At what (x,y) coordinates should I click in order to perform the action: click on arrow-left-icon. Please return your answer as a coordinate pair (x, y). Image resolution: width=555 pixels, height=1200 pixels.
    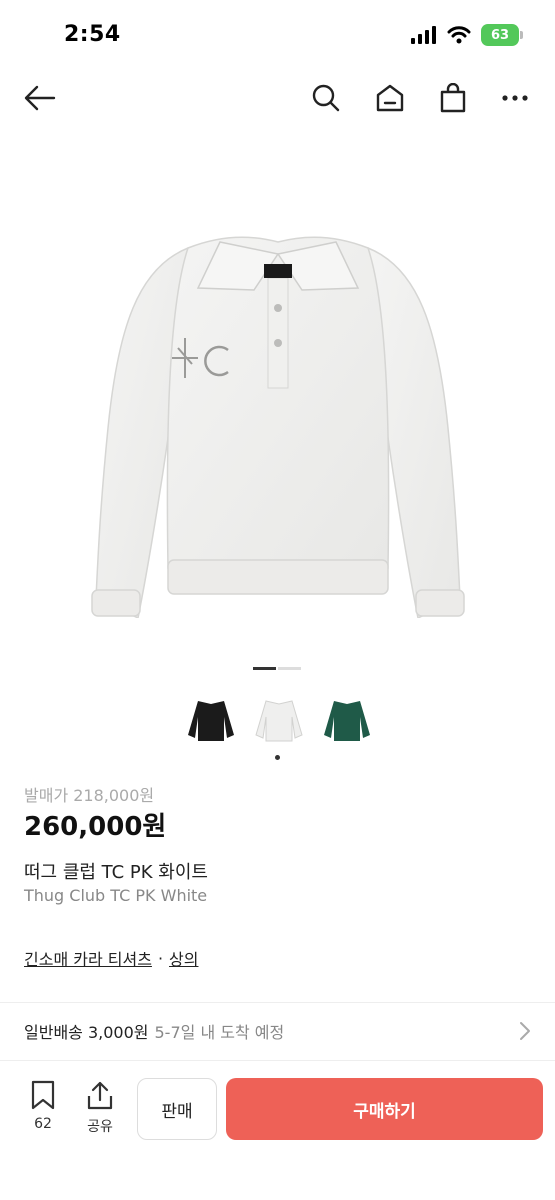
    Looking at the image, I should click on (40, 98).